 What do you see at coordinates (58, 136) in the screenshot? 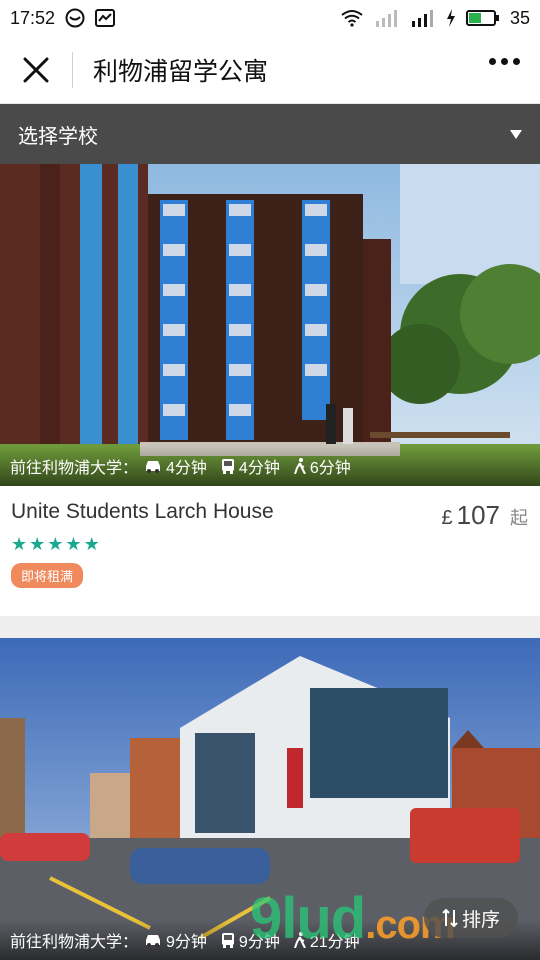
I see `school-filter-label: 选择学校` at bounding box center [58, 136].